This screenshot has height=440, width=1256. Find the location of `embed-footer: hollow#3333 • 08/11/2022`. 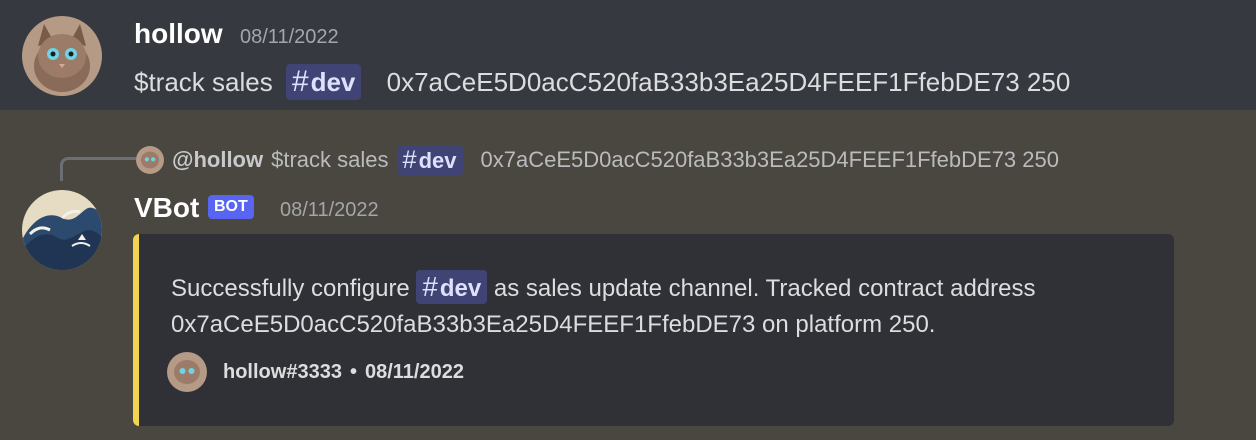

embed-footer: hollow#3333 • 08/11/2022 is located at coordinates (315, 372).